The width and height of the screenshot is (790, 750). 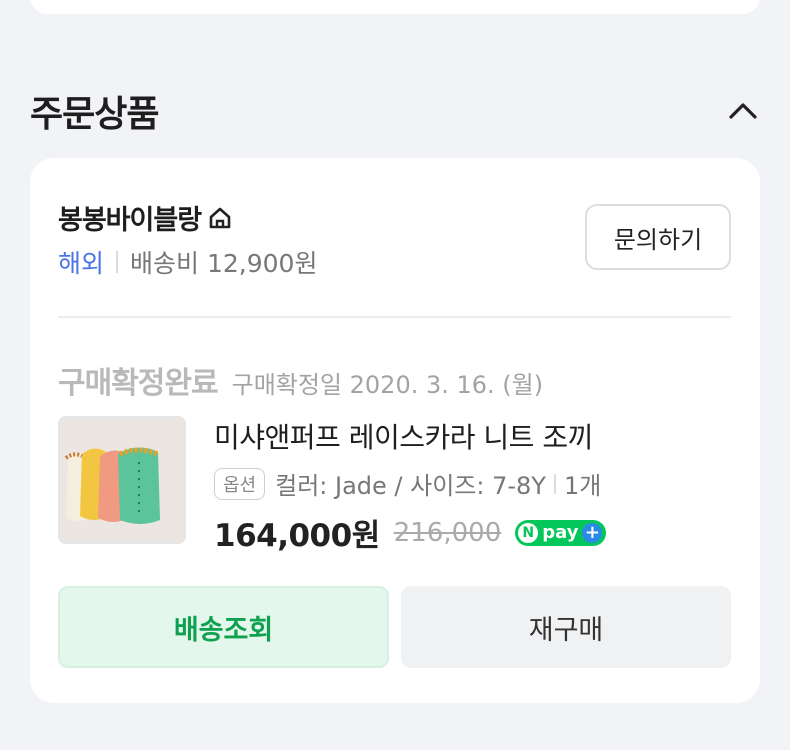 I want to click on npay-label: pay, so click(x=560, y=532).